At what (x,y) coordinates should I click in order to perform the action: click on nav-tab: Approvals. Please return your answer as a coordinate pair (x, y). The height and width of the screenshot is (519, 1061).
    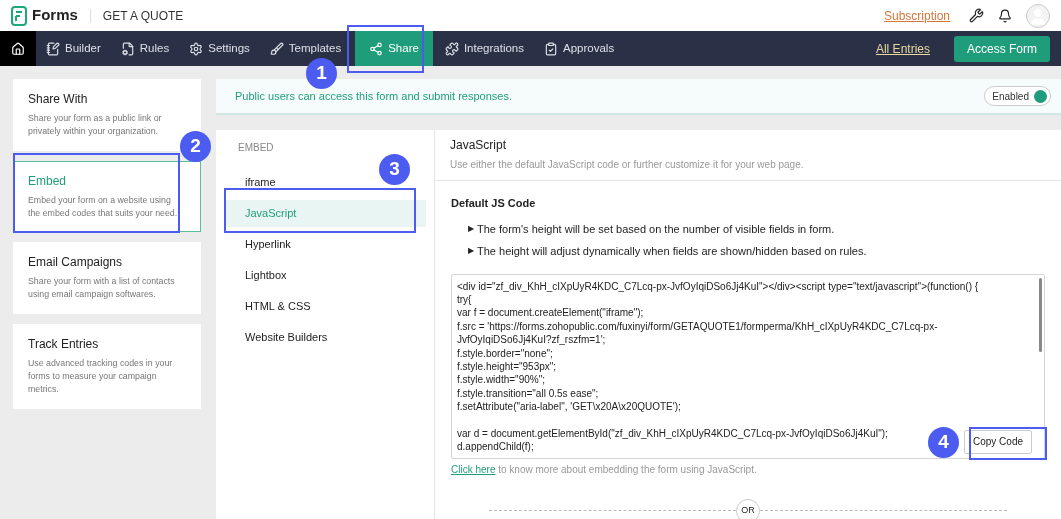
    Looking at the image, I should click on (579, 48).